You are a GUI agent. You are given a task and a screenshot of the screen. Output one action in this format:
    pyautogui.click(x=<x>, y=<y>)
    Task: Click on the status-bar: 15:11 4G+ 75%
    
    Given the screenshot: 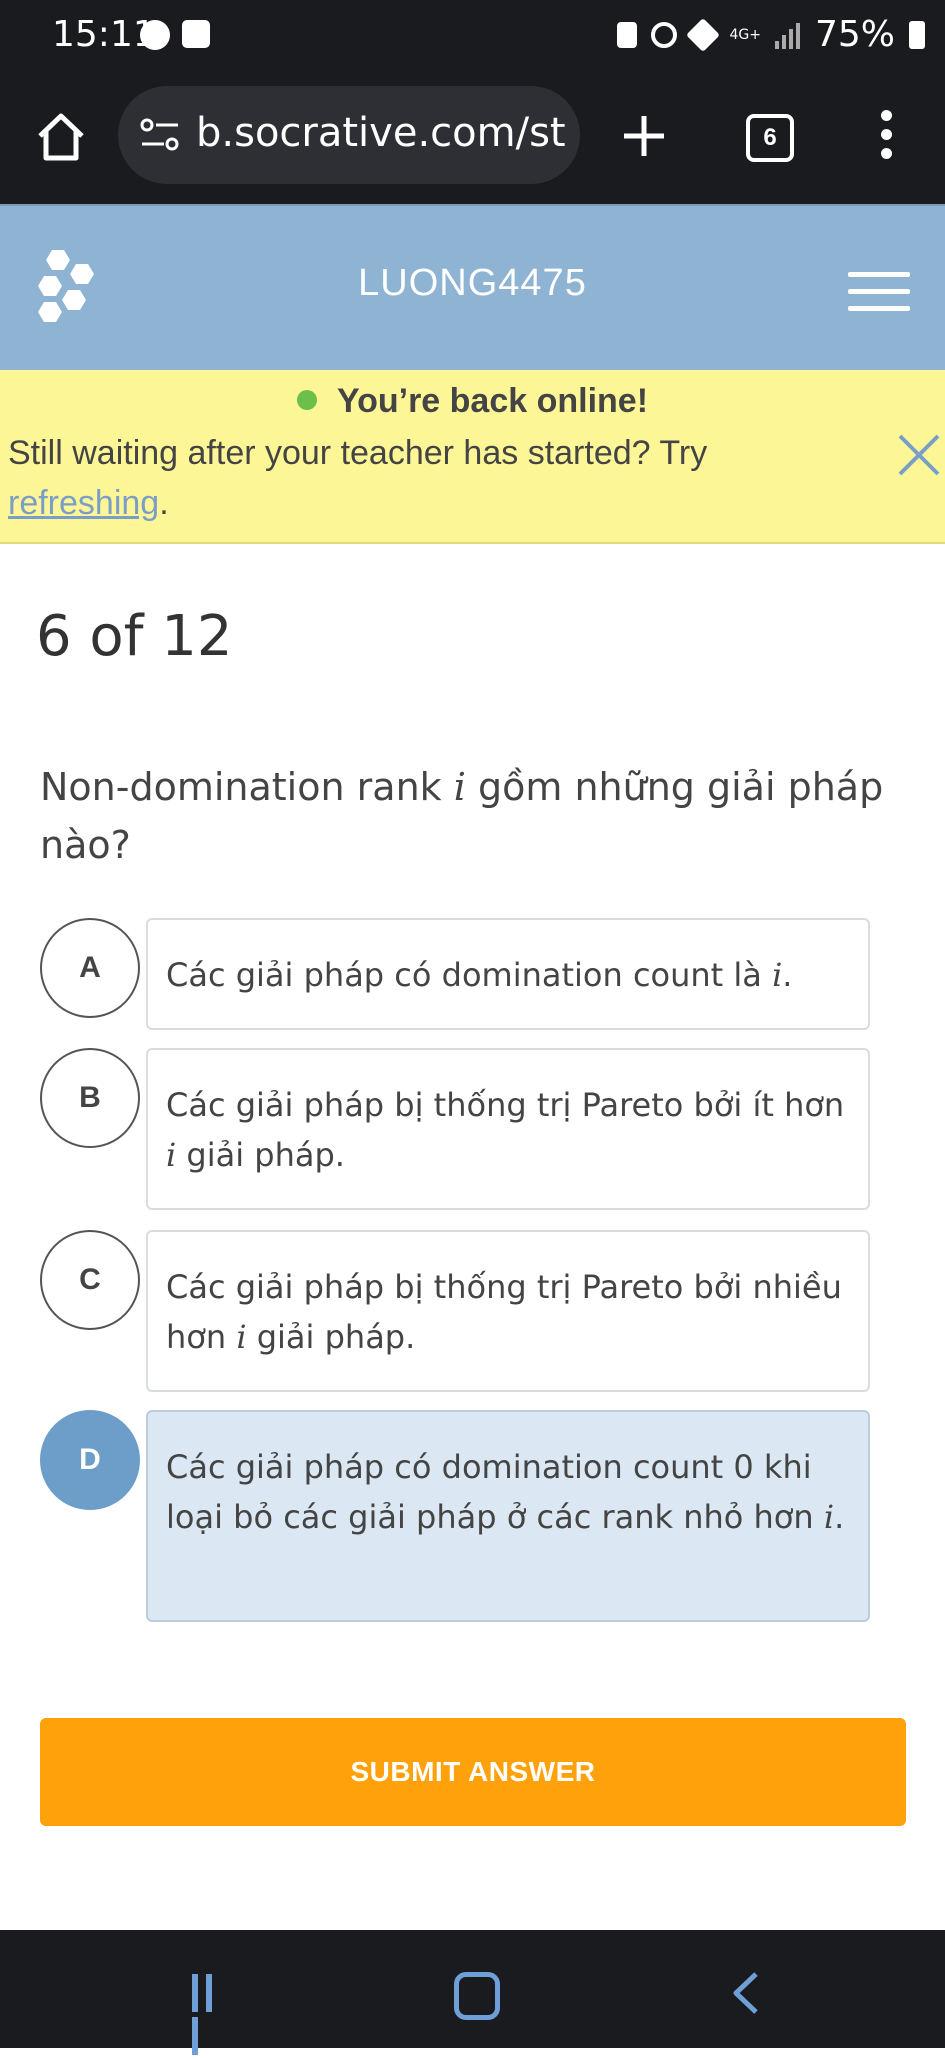 What is the action you would take?
    pyautogui.click(x=472, y=36)
    